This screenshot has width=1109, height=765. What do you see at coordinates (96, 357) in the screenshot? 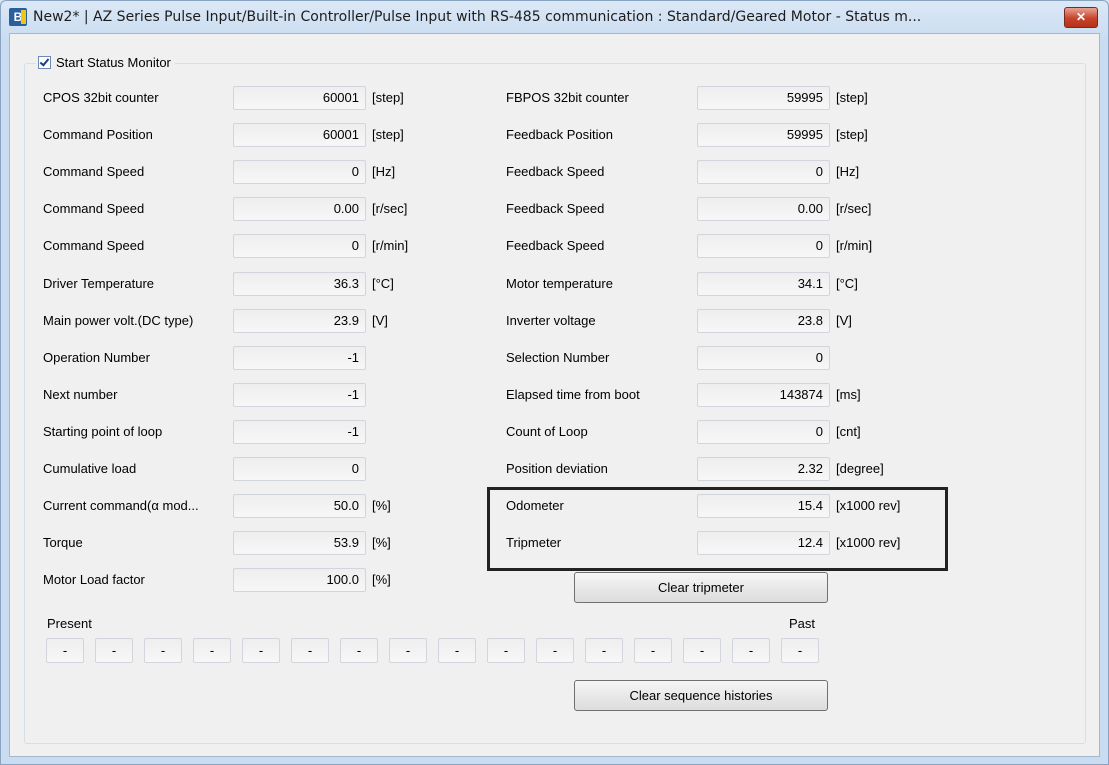
I see `status-label: Operation Number` at bounding box center [96, 357].